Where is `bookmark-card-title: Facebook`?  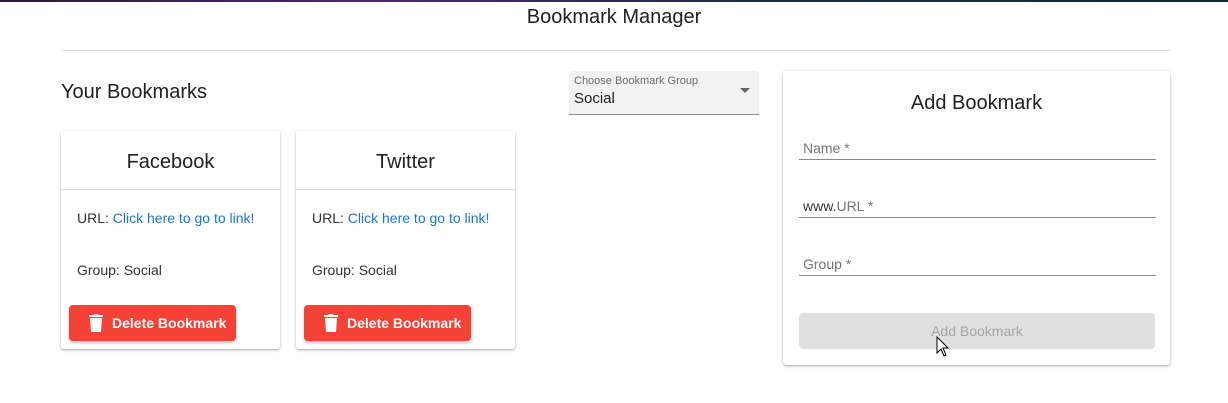 bookmark-card-title: Facebook is located at coordinates (170, 162).